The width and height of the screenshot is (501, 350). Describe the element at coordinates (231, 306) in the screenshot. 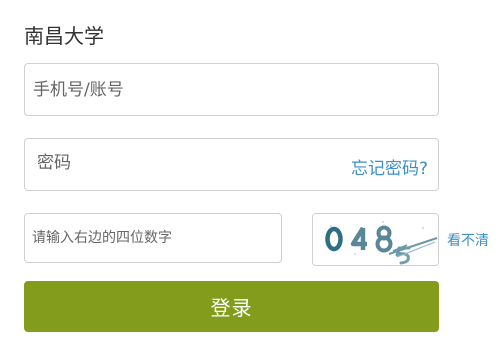

I see `login-button: 登录` at that location.